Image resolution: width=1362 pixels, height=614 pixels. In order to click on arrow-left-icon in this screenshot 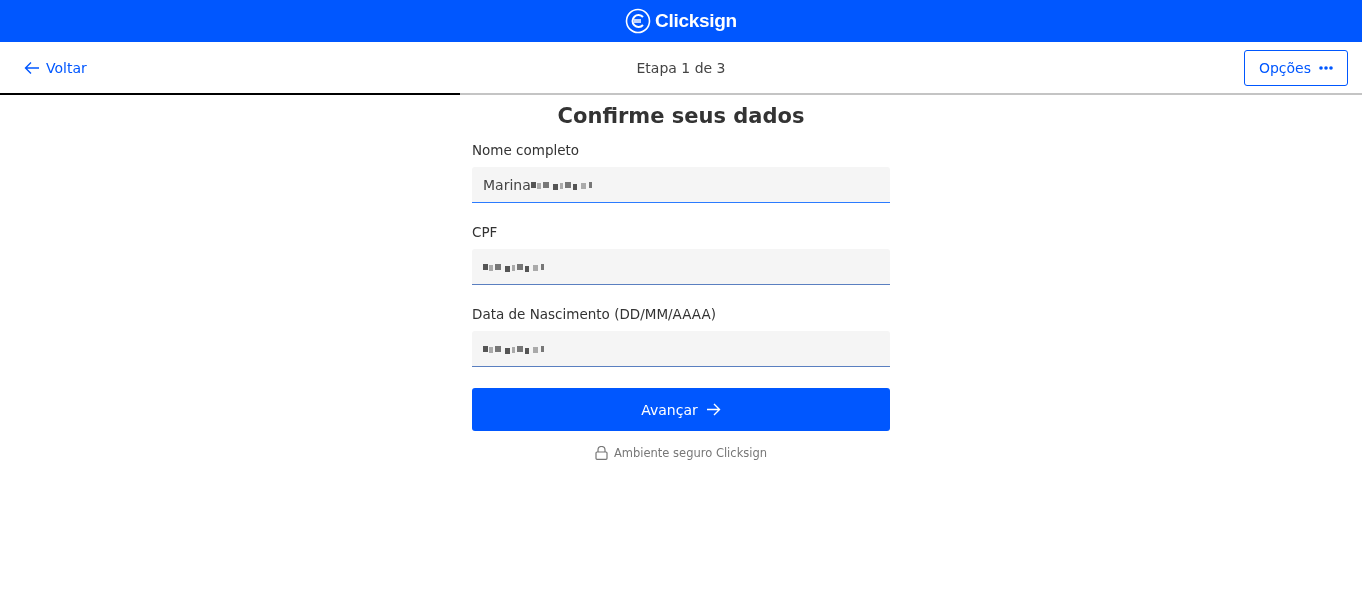, I will do `click(32, 67)`.